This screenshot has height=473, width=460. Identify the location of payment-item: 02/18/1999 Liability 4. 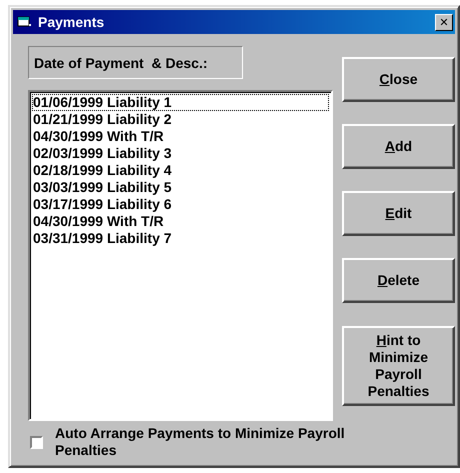
(180, 170).